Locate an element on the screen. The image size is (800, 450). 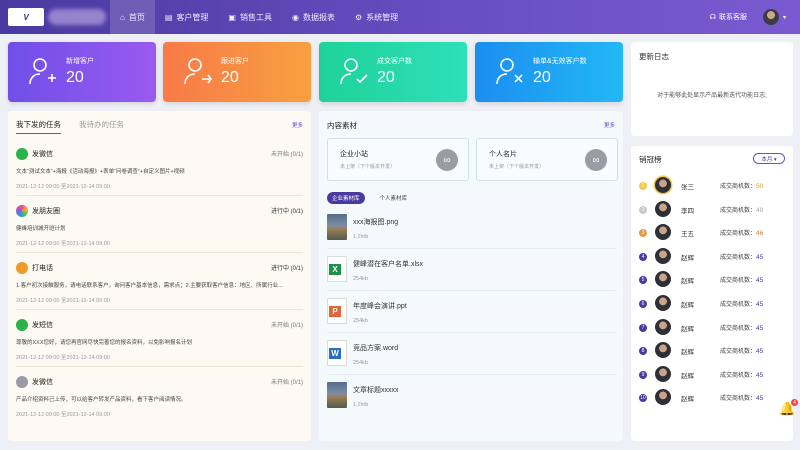
stat-card-followup-customers: 跟进客户 20 is located at coordinates (237, 72).